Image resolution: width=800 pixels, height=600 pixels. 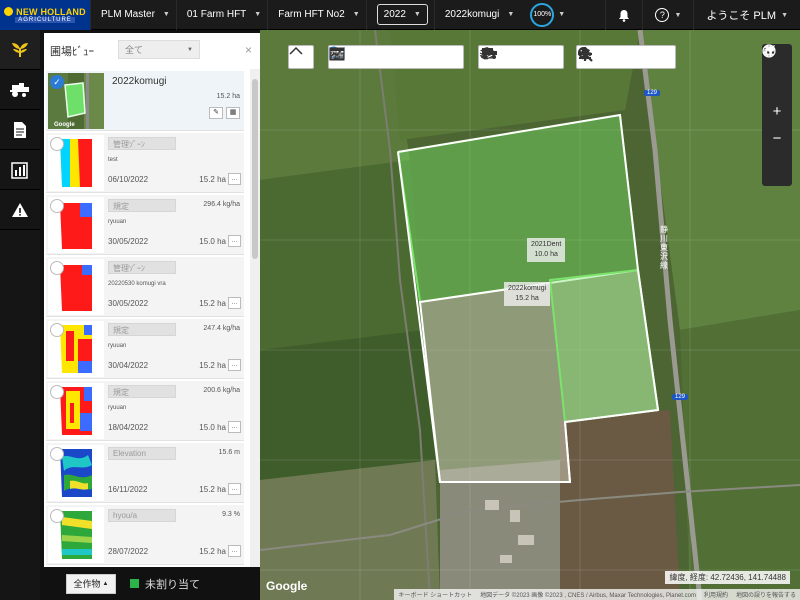 I want to click on bar-chart-icon, so click(x=353, y=57).